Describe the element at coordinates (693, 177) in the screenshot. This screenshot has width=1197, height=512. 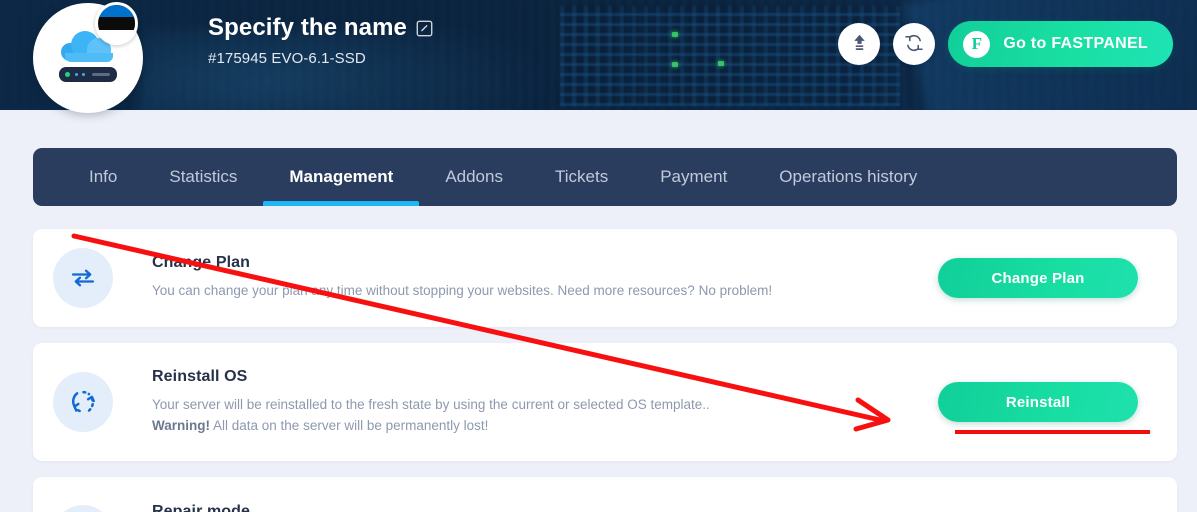
I see `tab-payment: Payment` at that location.